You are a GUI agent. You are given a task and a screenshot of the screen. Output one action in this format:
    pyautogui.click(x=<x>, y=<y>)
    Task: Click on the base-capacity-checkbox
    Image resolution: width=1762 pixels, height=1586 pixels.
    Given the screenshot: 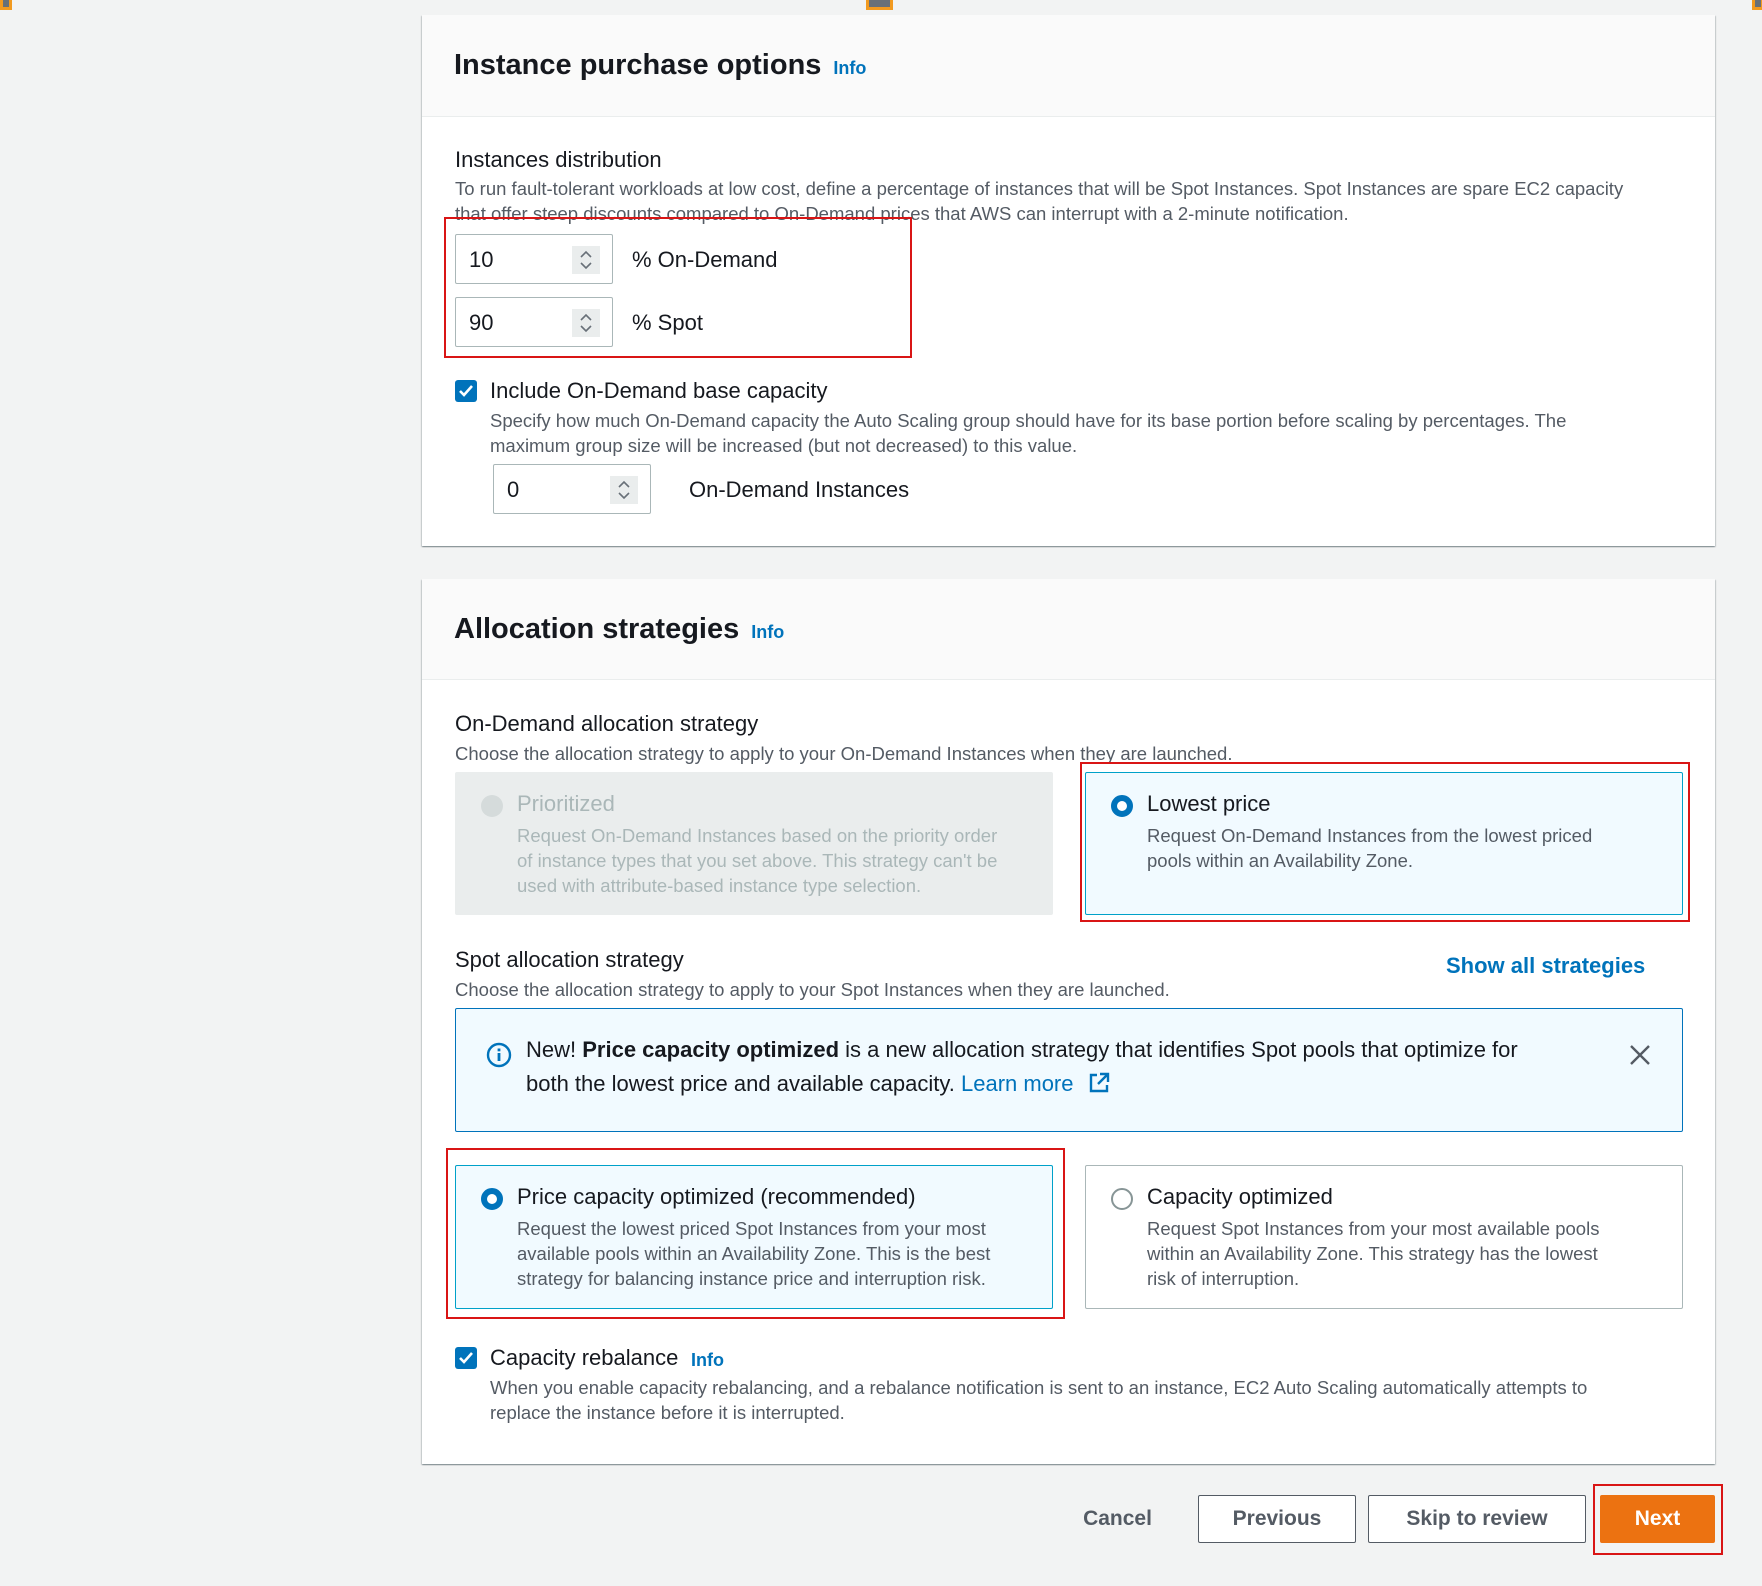 What is the action you would take?
    pyautogui.click(x=466, y=391)
    